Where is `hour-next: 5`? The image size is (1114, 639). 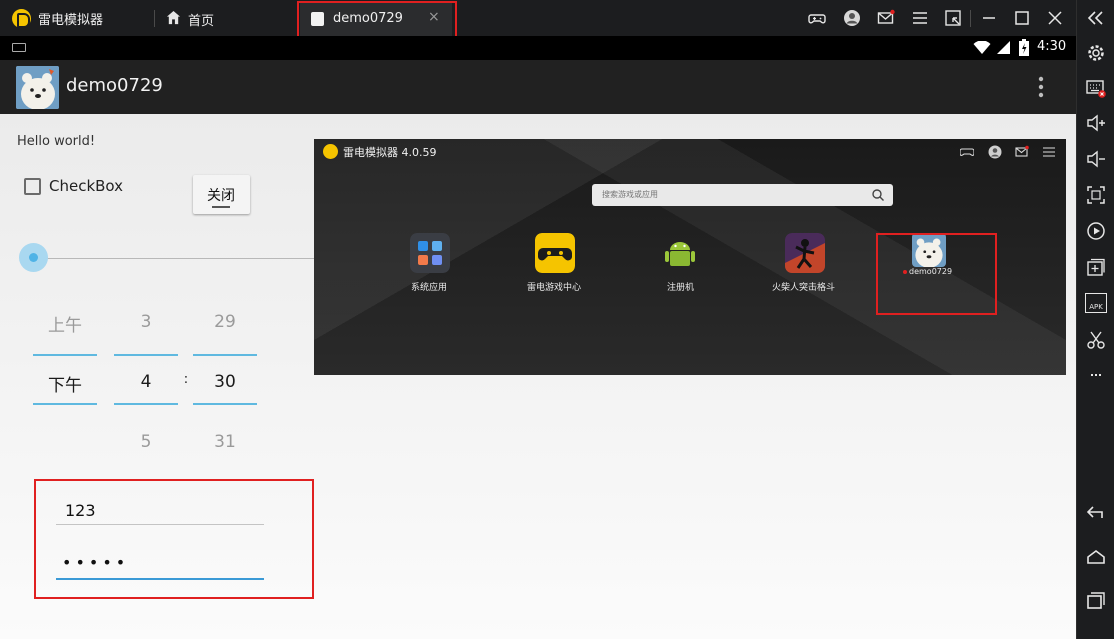
hour-next: 5 is located at coordinates (146, 442).